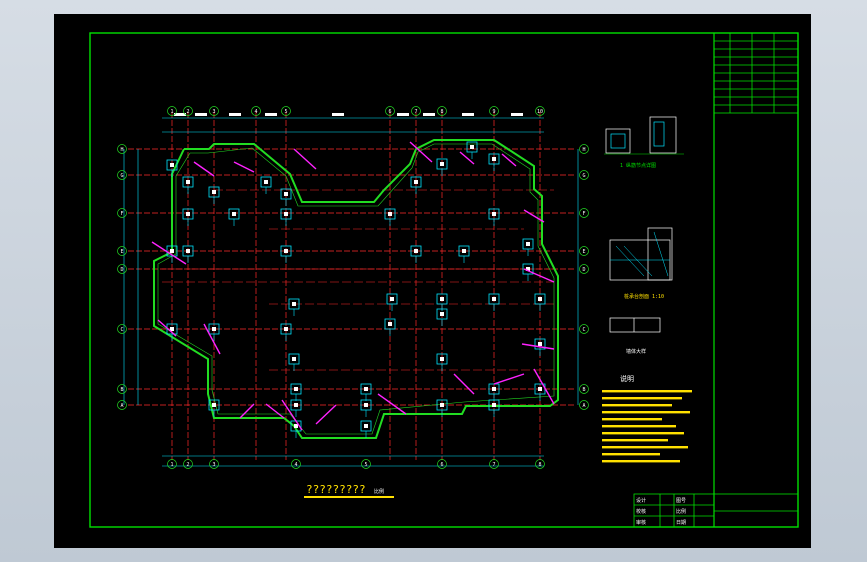 Image resolution: width=867 pixels, height=562 pixels. I want to click on axis-bubble-right: F, so click(583, 214).